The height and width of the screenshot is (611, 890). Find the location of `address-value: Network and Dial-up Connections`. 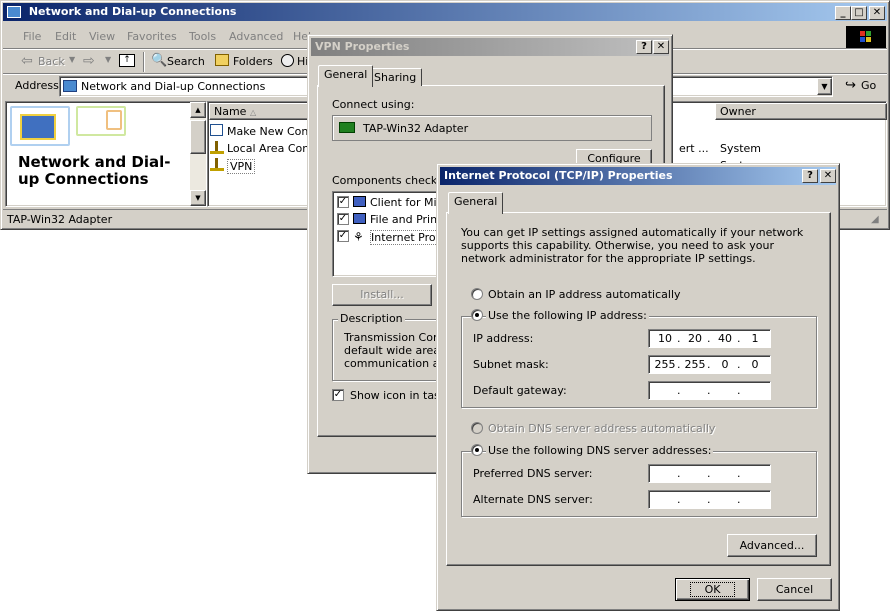

address-value: Network and Dial-up Connections is located at coordinates (173, 86).